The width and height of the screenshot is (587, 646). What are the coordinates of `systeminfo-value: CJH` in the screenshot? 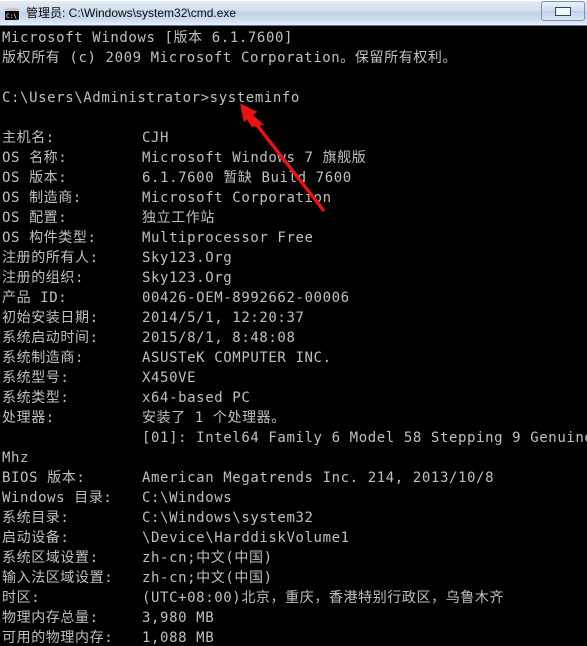 It's located at (156, 138).